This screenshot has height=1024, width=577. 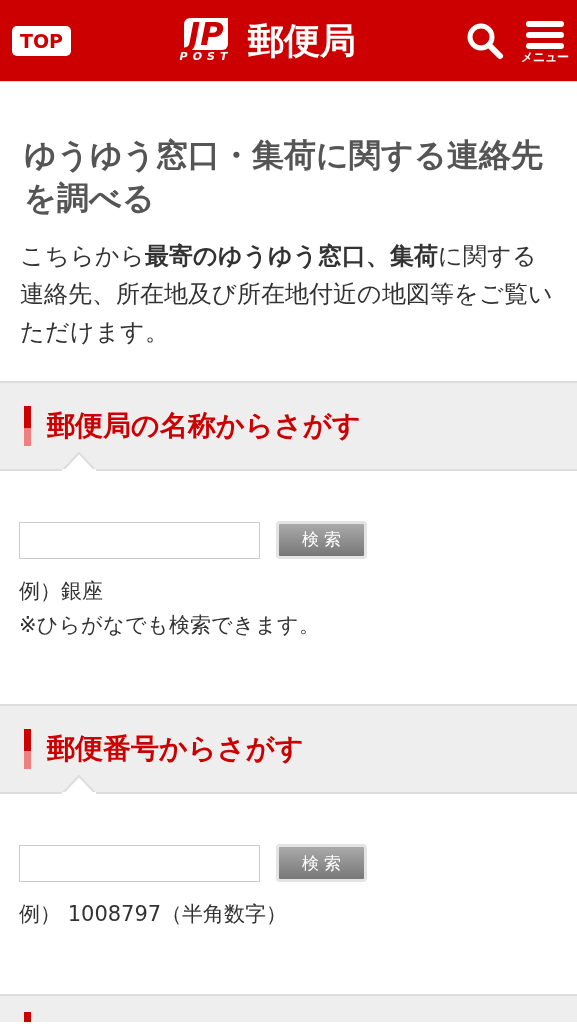 I want to click on example-text: 例）銀座, so click(x=61, y=592).